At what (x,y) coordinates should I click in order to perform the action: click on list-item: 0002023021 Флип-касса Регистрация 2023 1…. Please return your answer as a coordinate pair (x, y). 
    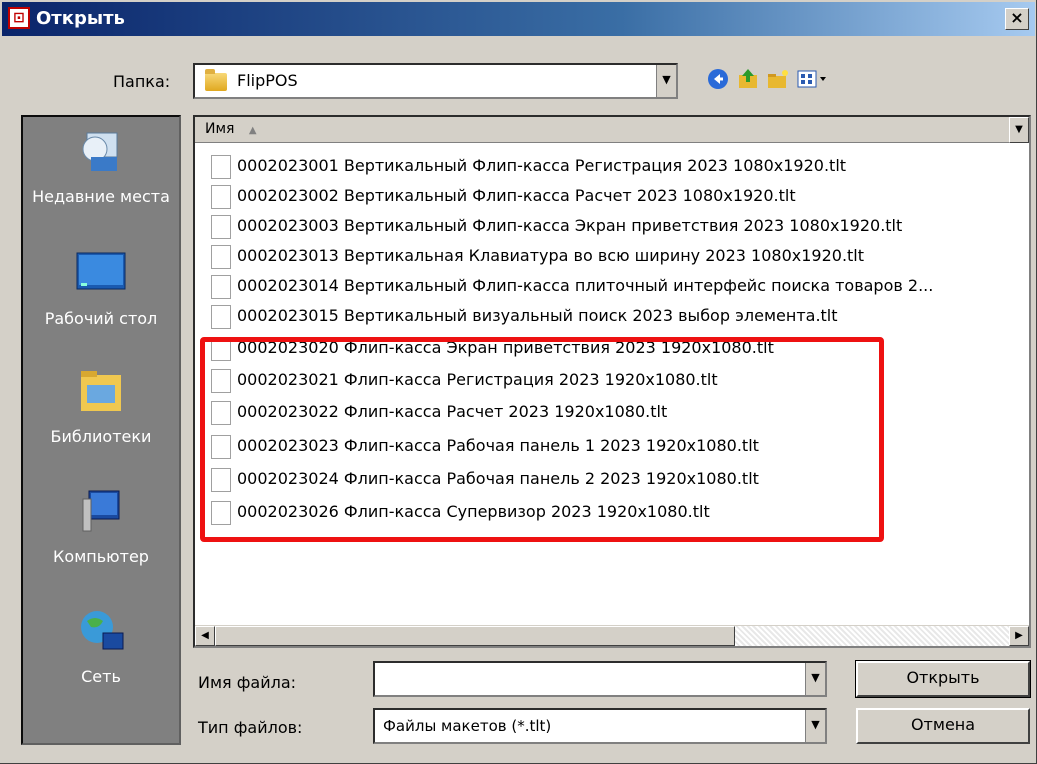
    Looking at the image, I should click on (620, 380).